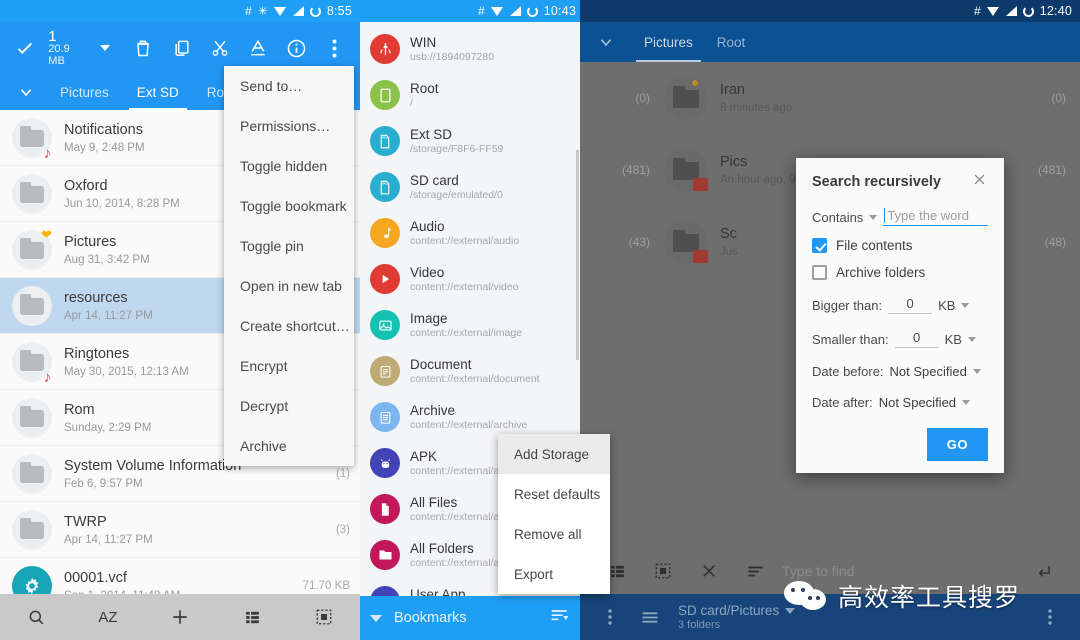 The image size is (1080, 640). Describe the element at coordinates (105, 48) in the screenshot. I see `selection-dropdown-button` at that location.